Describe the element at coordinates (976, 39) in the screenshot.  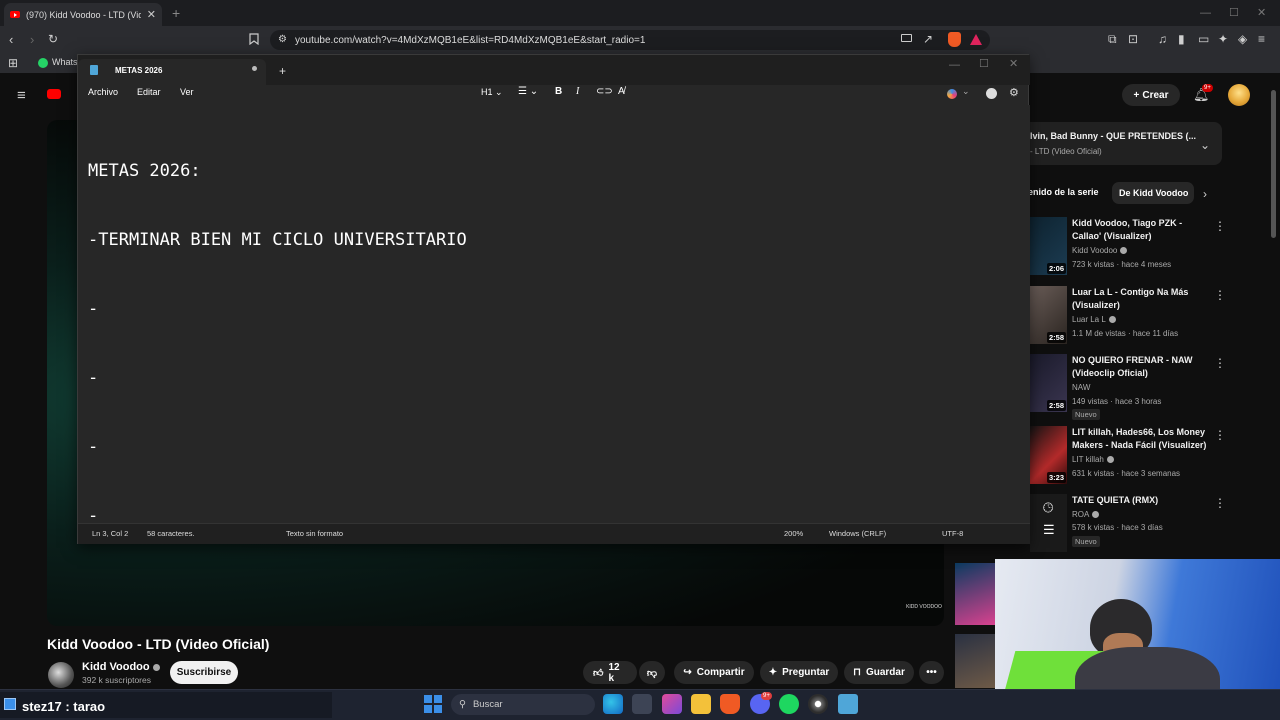
I see `brave-rewards-icon` at that location.